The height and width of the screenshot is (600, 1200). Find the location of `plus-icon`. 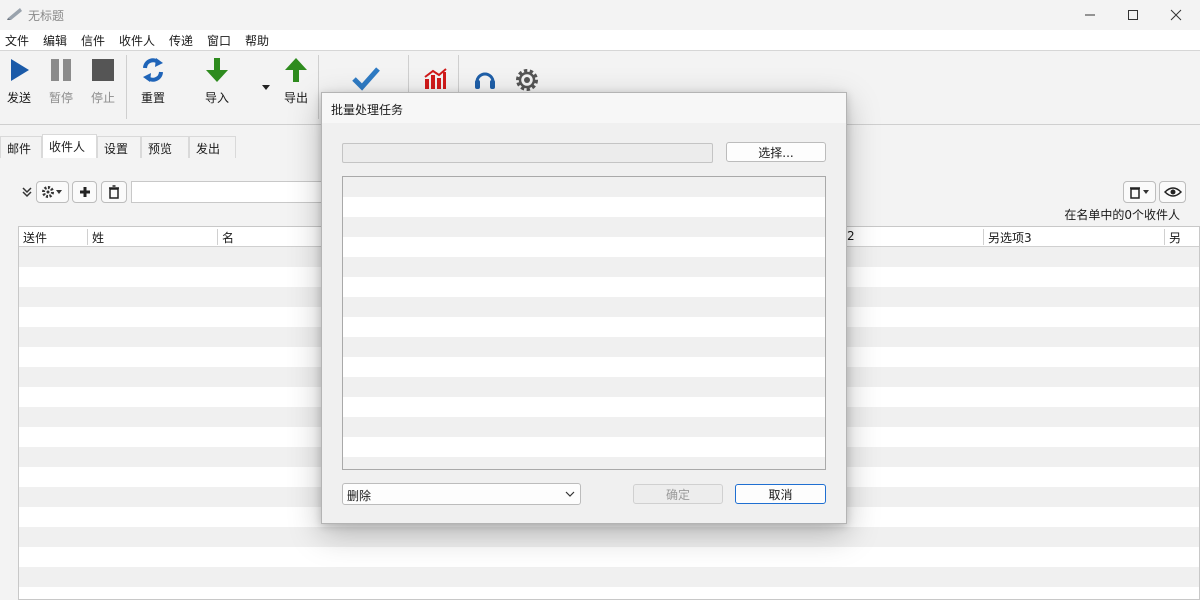

plus-icon is located at coordinates (84, 192).